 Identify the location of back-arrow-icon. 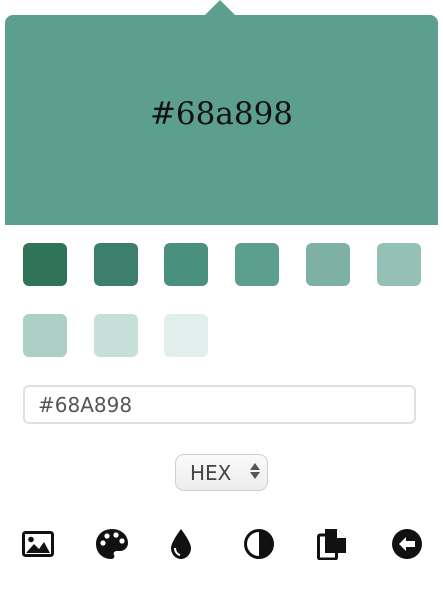
(407, 544).